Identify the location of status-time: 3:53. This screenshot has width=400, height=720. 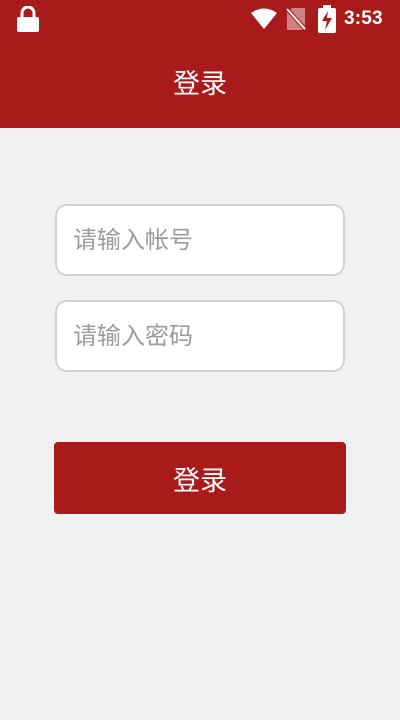
(363, 18).